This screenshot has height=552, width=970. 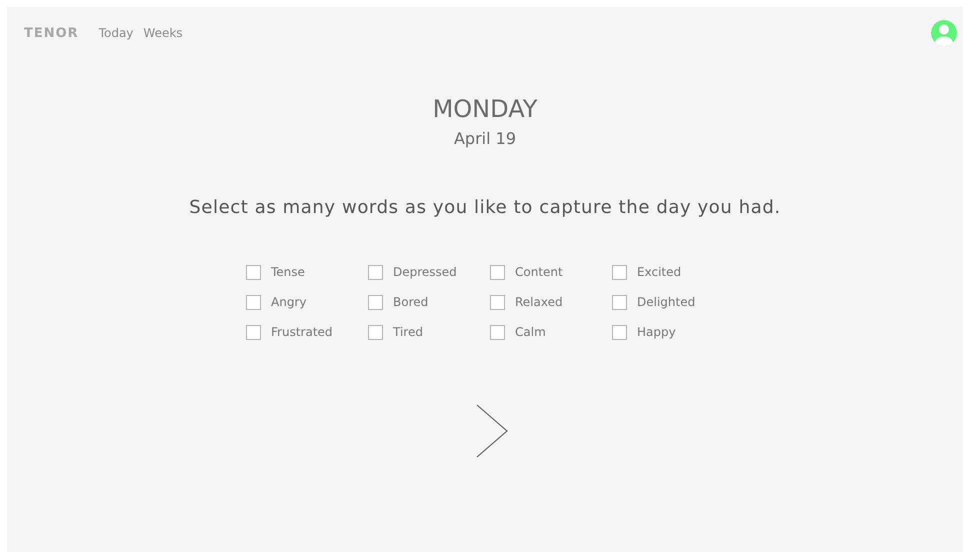 I want to click on nav-link: Weeks, so click(x=163, y=33).